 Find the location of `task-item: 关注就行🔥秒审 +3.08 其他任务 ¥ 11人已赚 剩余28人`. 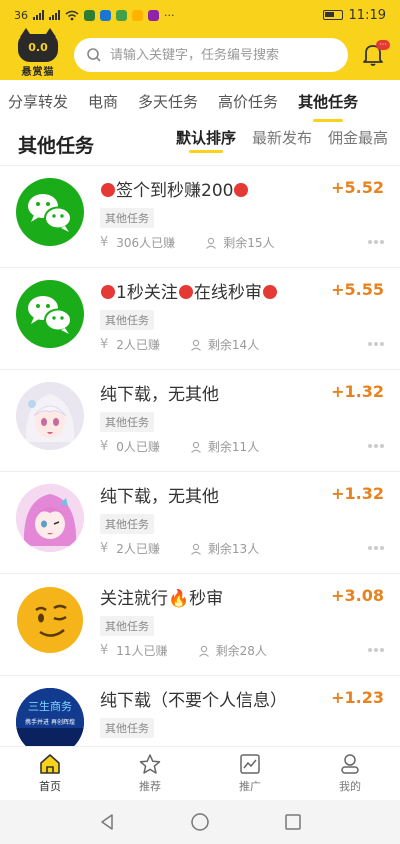

task-item: 关注就行🔥秒审 +3.08 其他任务 ¥ 11人已赚 剩余28人 is located at coordinates (200, 625).